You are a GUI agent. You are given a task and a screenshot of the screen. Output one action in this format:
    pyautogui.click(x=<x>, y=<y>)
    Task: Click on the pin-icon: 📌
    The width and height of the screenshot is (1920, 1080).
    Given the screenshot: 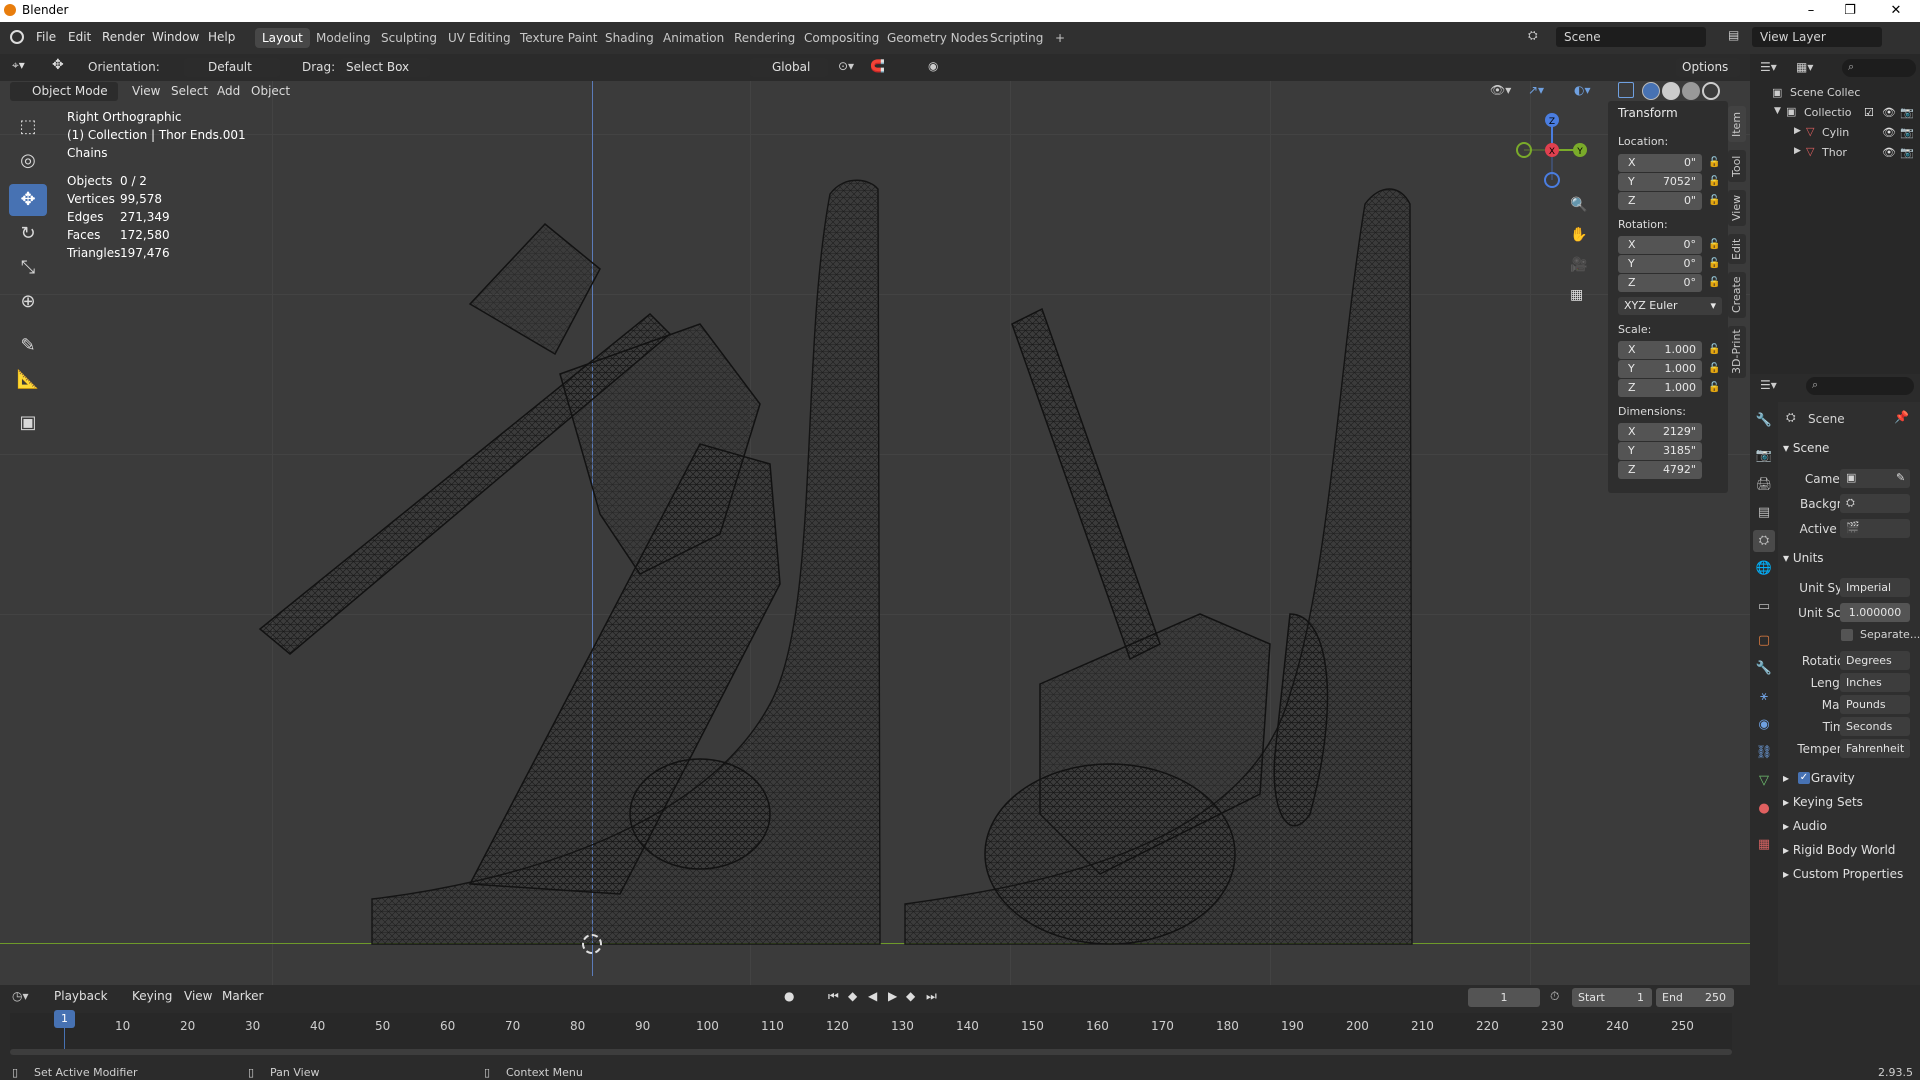 What is the action you would take?
    pyautogui.click(x=1901, y=417)
    